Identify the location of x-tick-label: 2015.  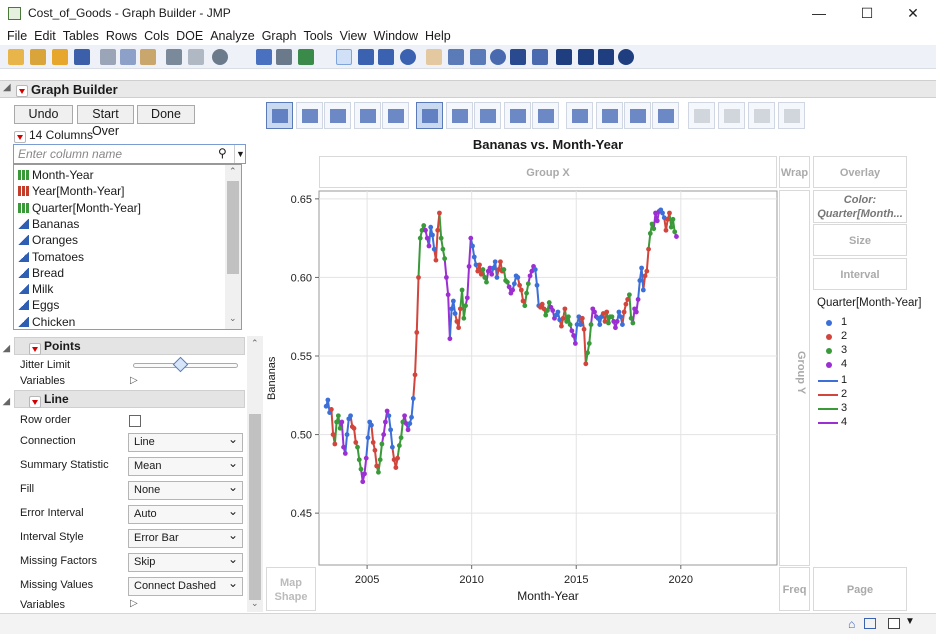
(576, 580).